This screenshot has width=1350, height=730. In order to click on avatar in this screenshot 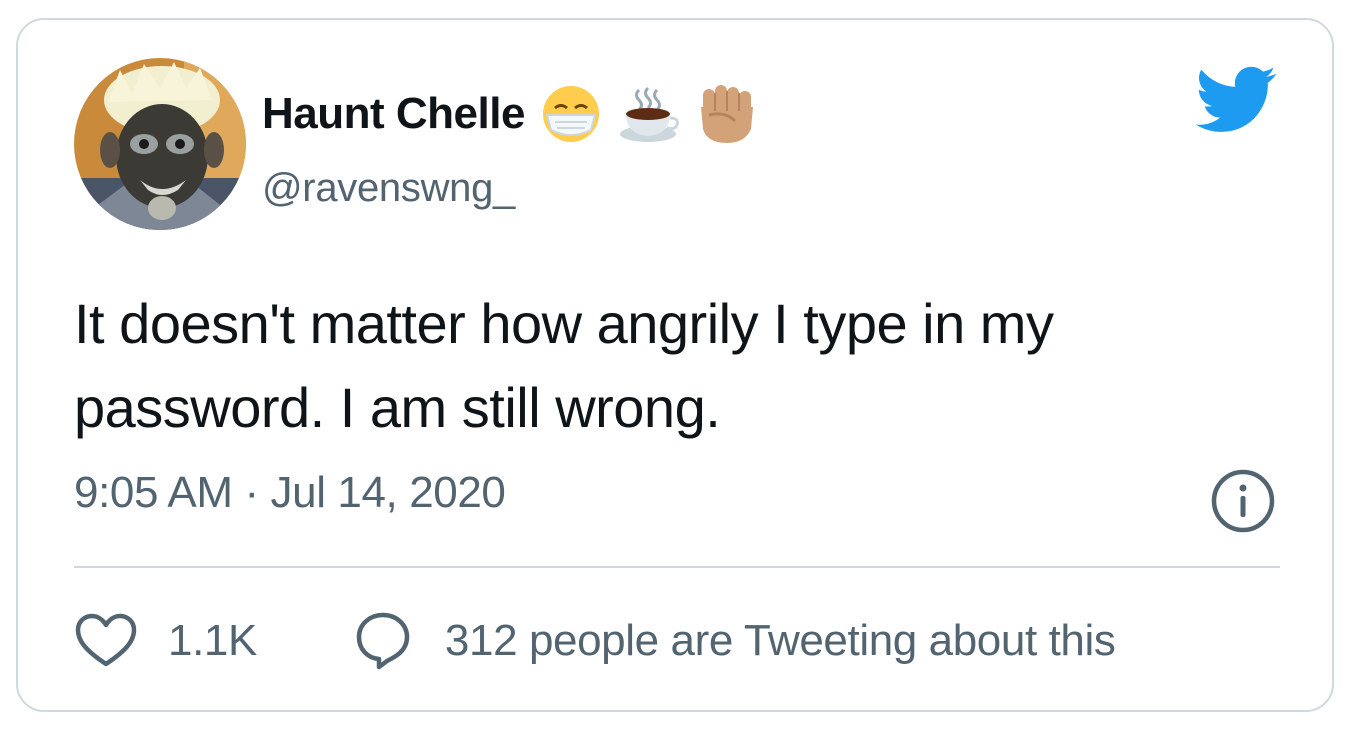, I will do `click(160, 144)`.